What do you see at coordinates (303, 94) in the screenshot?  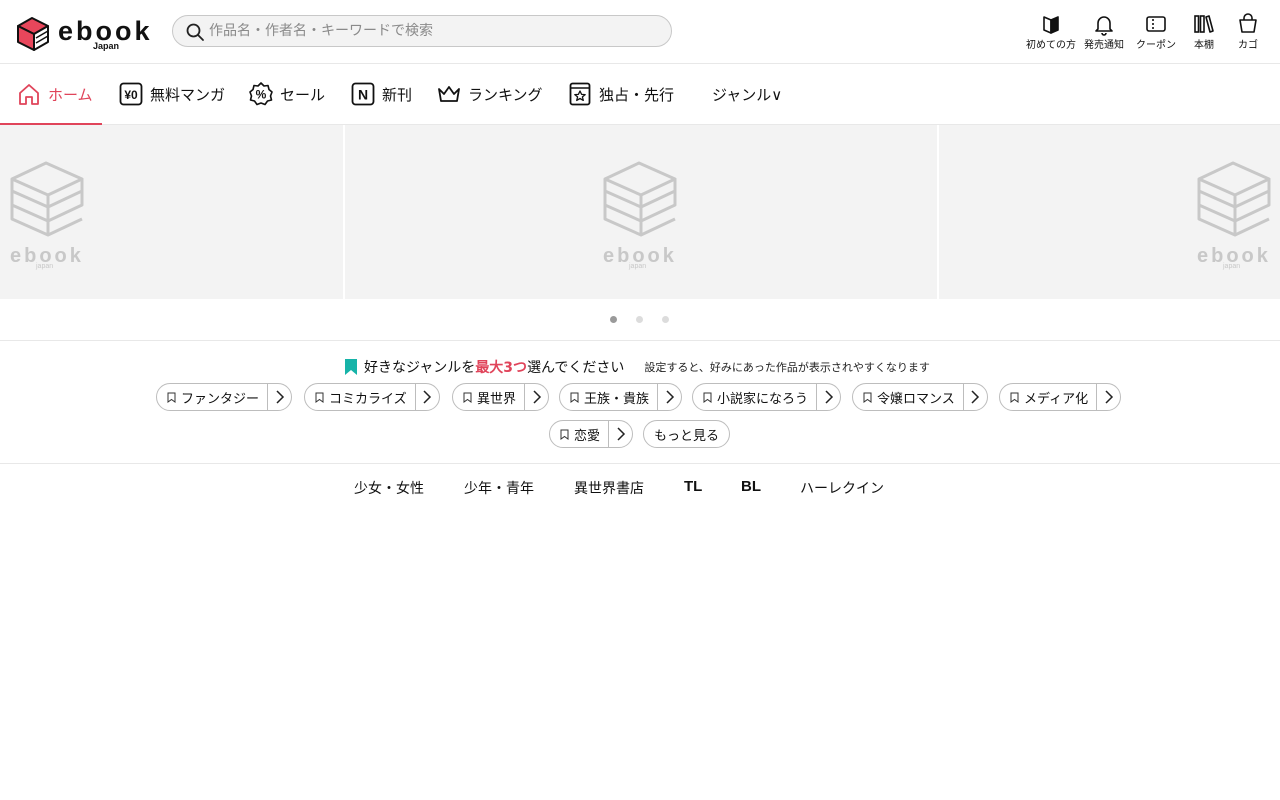 I see `tab-sale-label: セール` at bounding box center [303, 94].